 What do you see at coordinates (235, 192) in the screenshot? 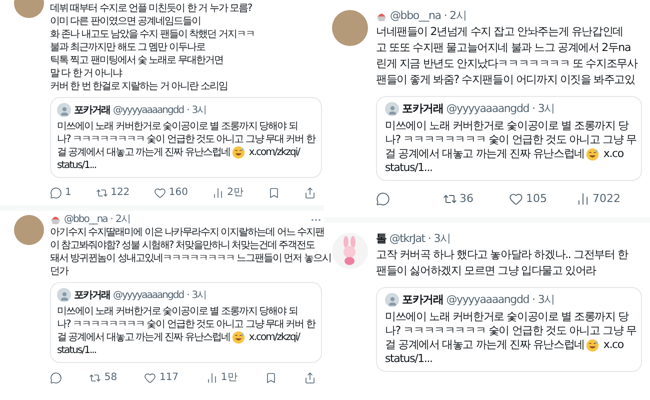
I see `action-count: 2만` at bounding box center [235, 192].